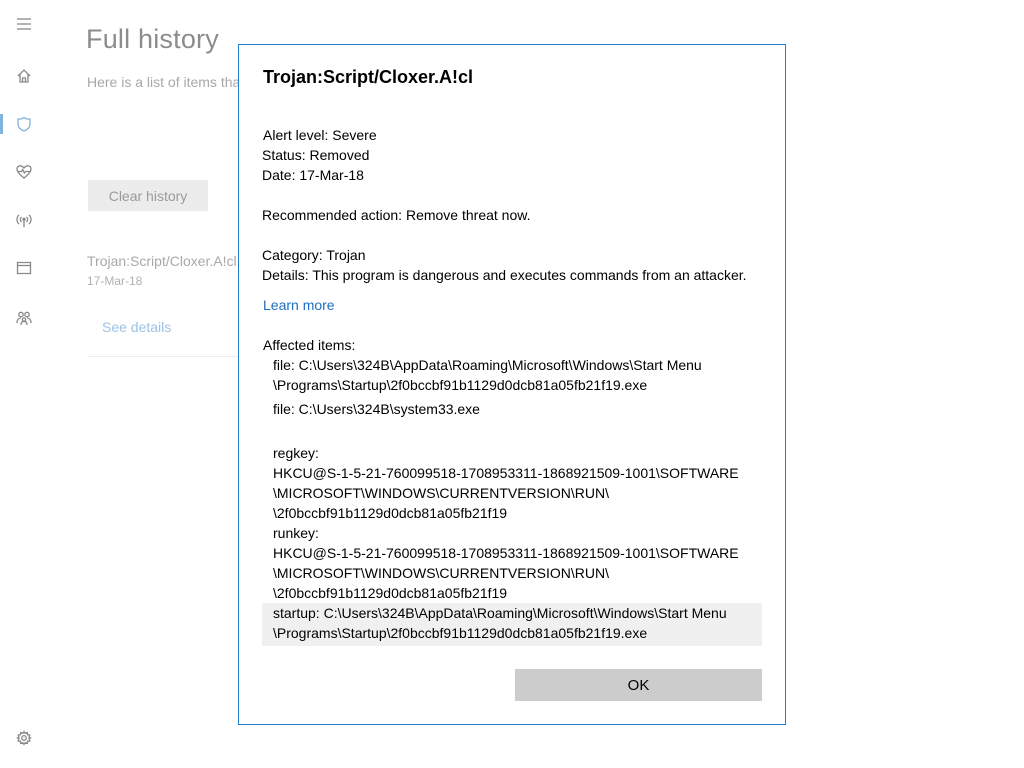  I want to click on date-text: Date: 17-Mar-18, so click(313, 175).